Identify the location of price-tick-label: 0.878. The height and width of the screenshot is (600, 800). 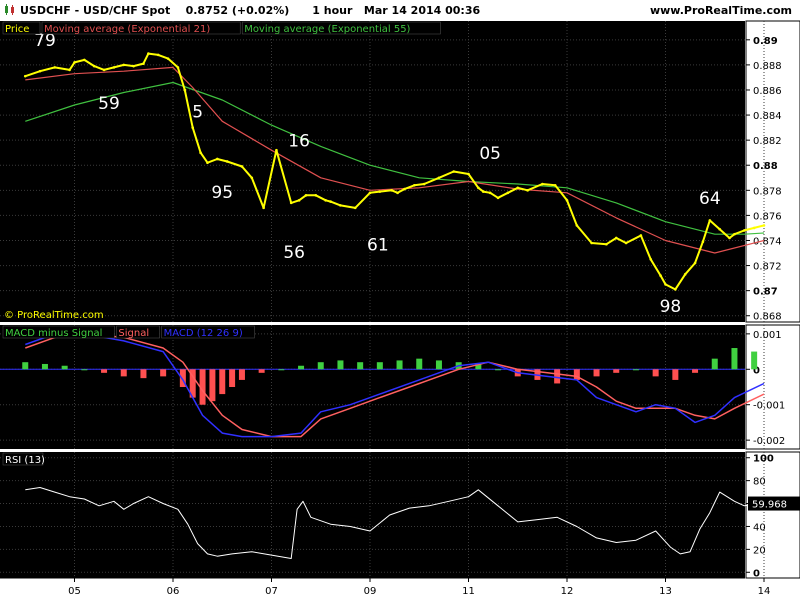
(767, 191).